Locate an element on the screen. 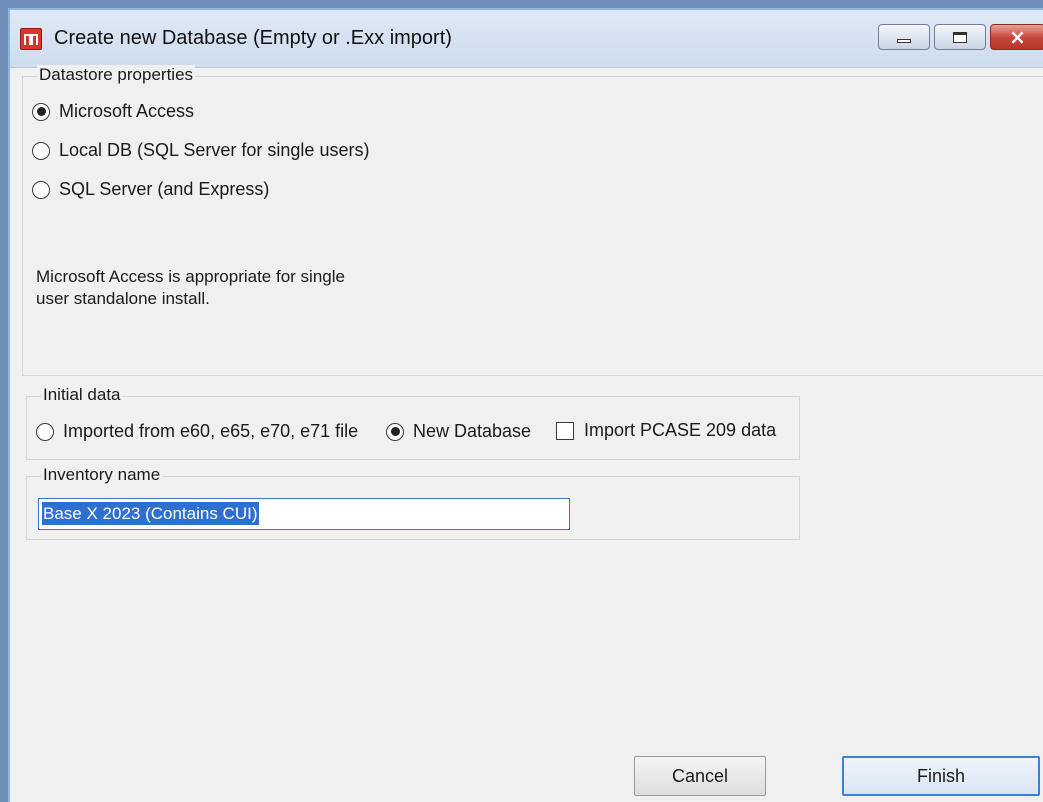 The width and height of the screenshot is (1043, 802). app-icon is located at coordinates (31, 39).